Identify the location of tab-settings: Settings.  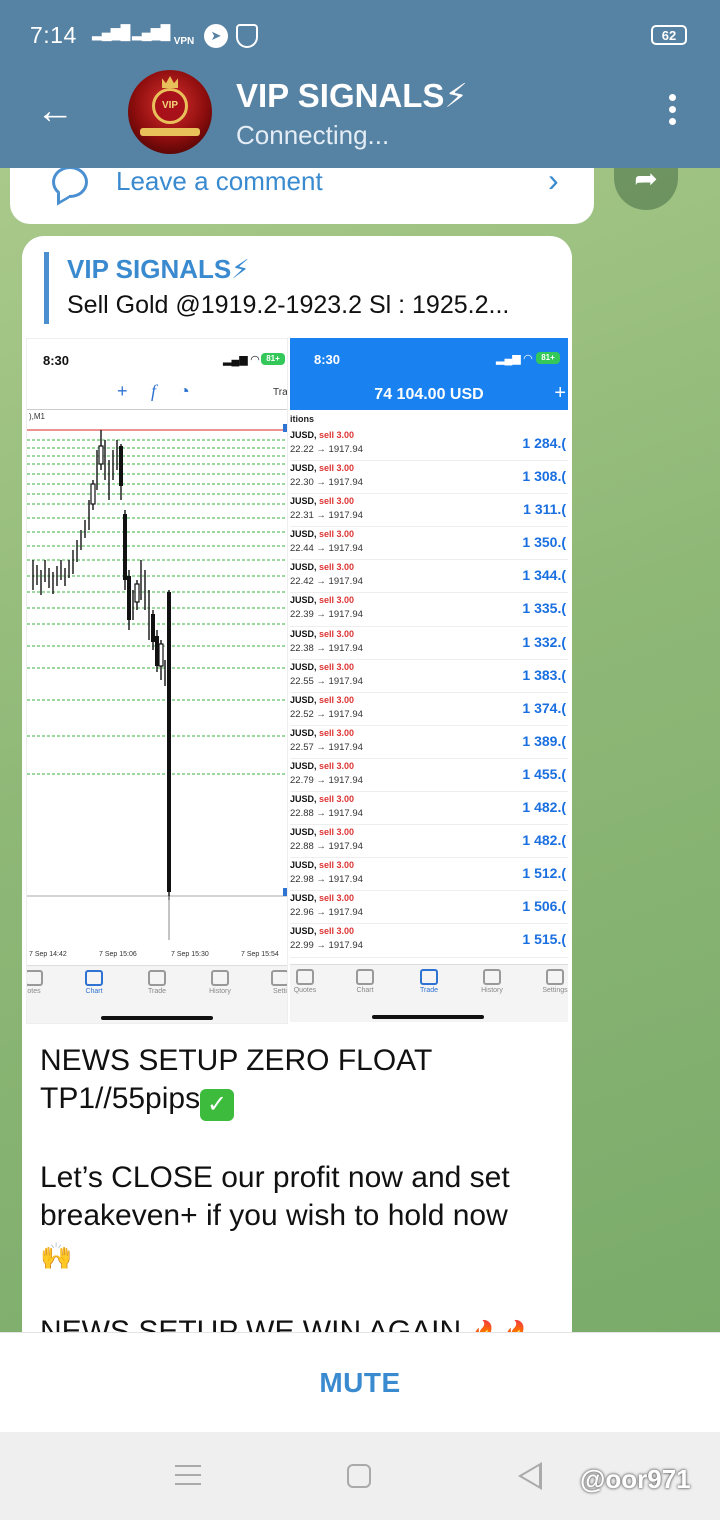
(548, 981).